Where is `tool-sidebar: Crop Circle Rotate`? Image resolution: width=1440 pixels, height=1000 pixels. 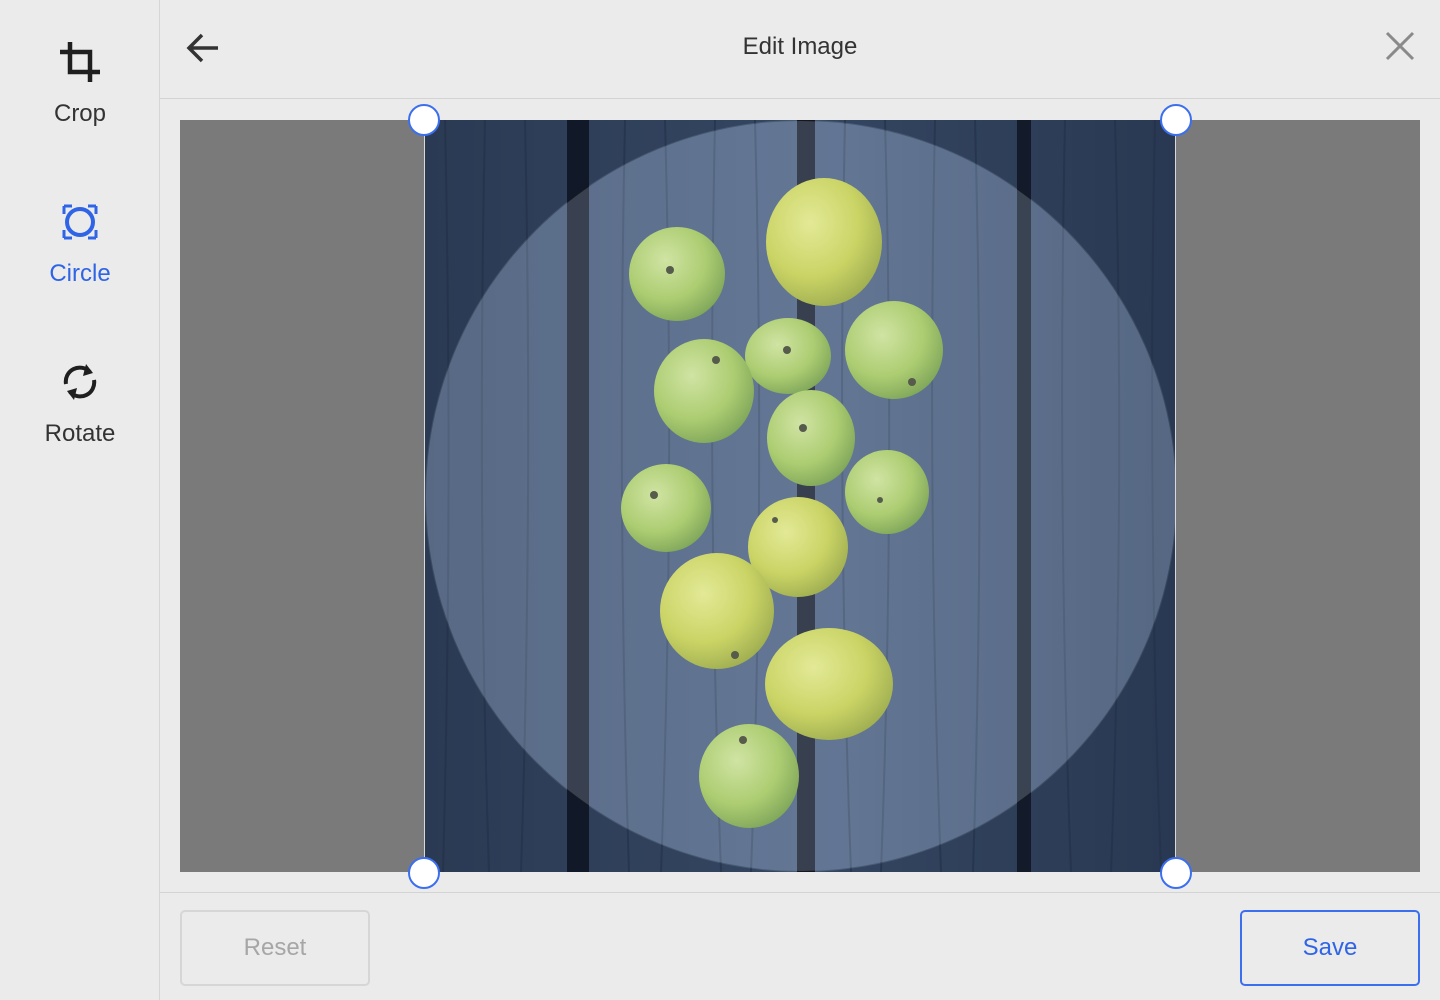 tool-sidebar: Crop Circle Rotate is located at coordinates (80, 500).